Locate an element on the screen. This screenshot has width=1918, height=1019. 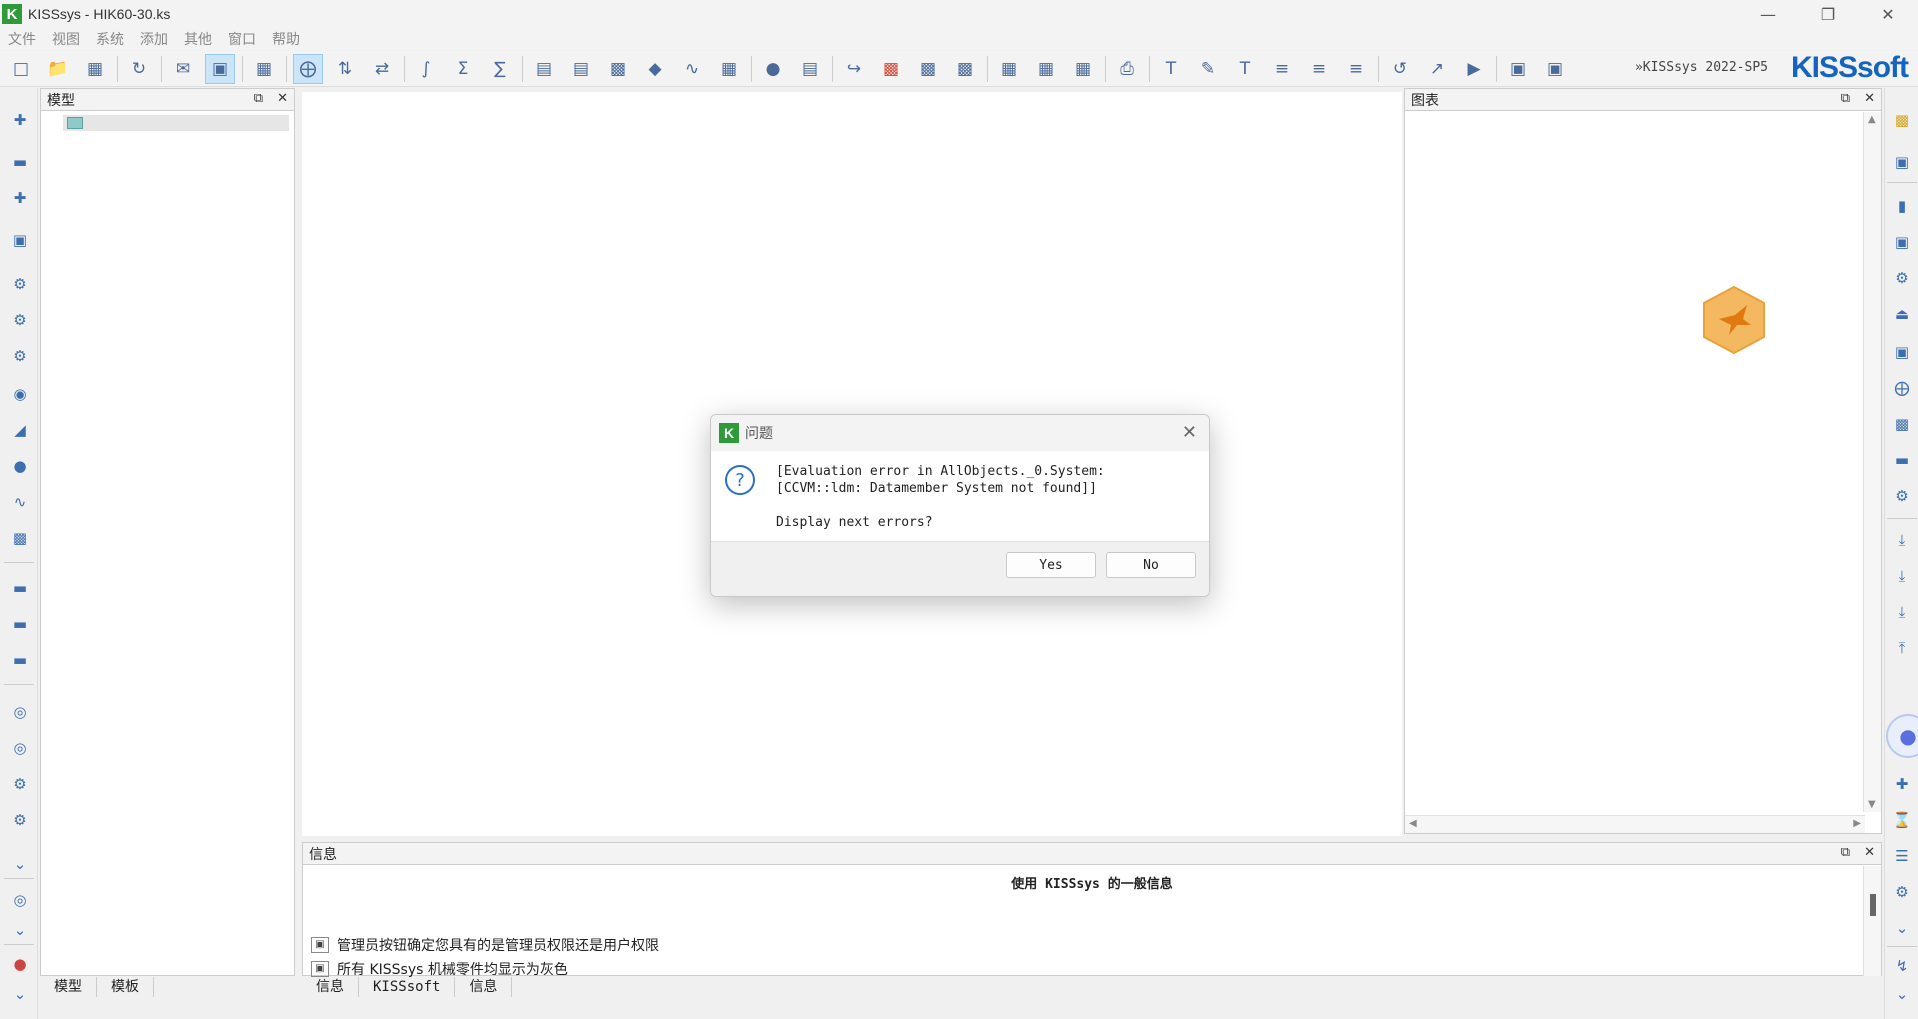
chart-sum-icon: ▤ is located at coordinates (581, 69).